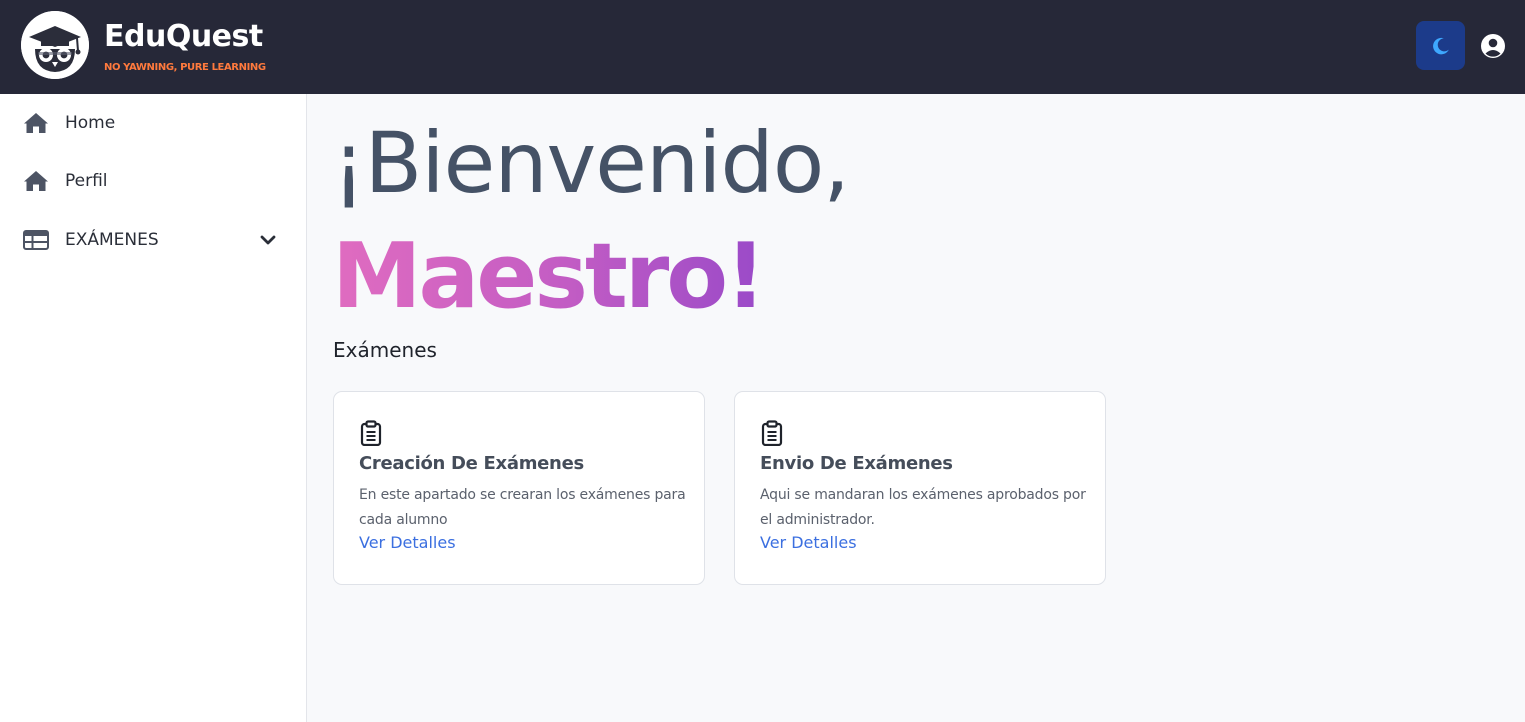 The image size is (1525, 722). Describe the element at coordinates (183, 36) in the screenshot. I see `brand-name: EduQuest` at that location.